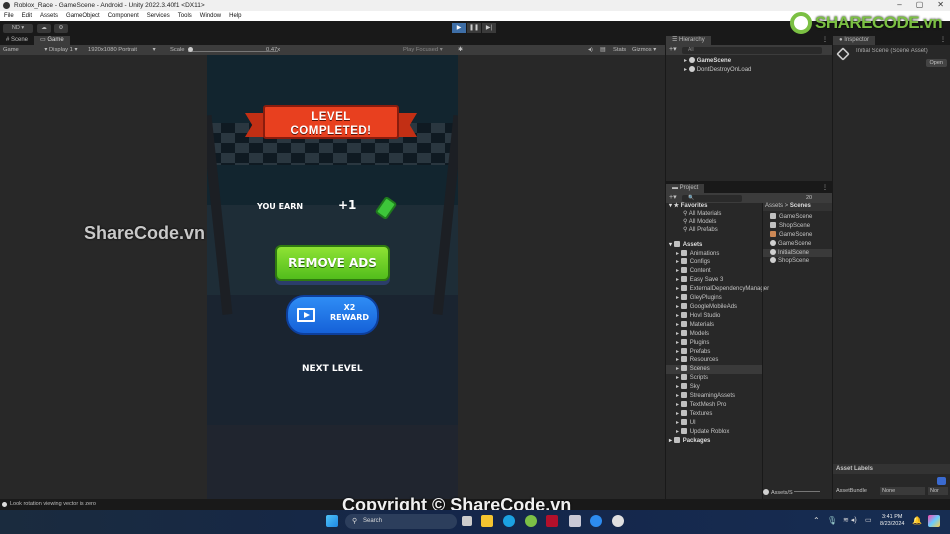 The width and height of the screenshot is (950, 534). What do you see at coordinates (832, 520) in the screenshot?
I see `microphone-icon: 🎙` at bounding box center [832, 520].